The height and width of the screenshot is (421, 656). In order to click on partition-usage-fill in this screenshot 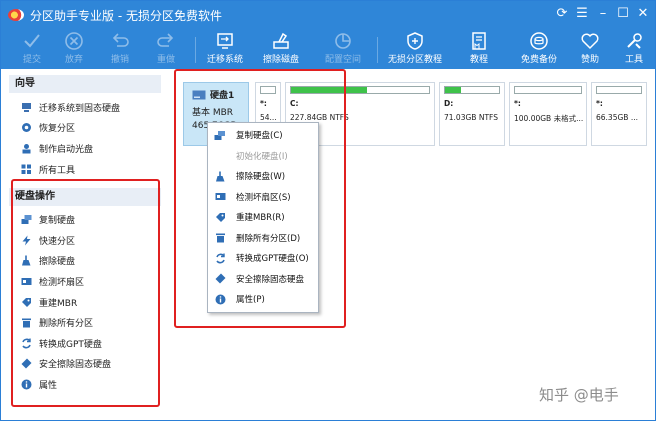, I will do `click(453, 90)`.